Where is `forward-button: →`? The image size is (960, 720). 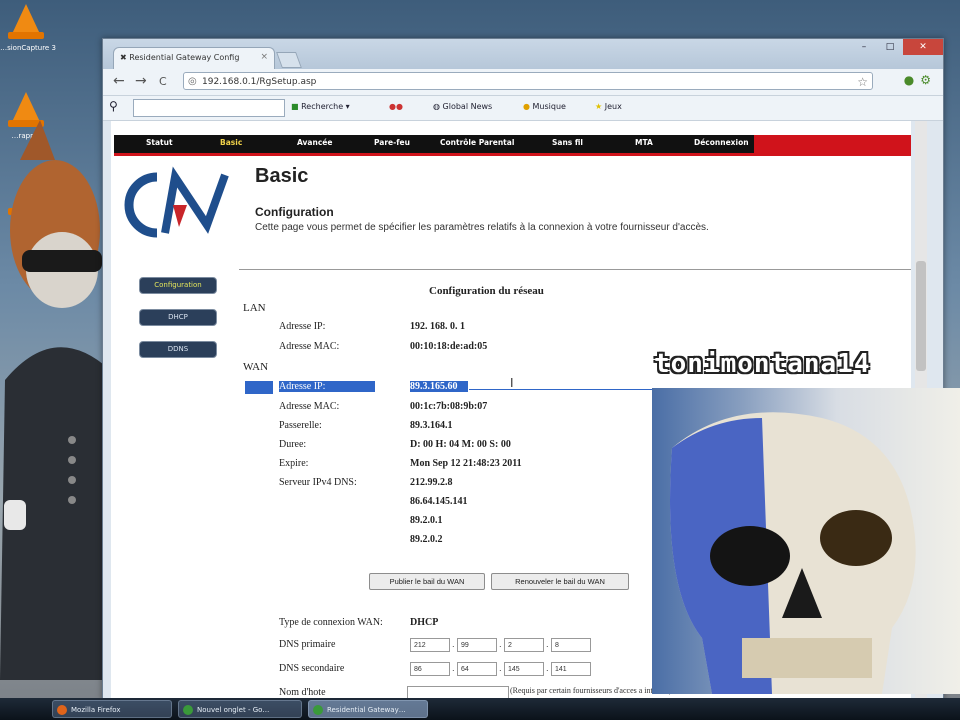
forward-button: → is located at coordinates (141, 81).